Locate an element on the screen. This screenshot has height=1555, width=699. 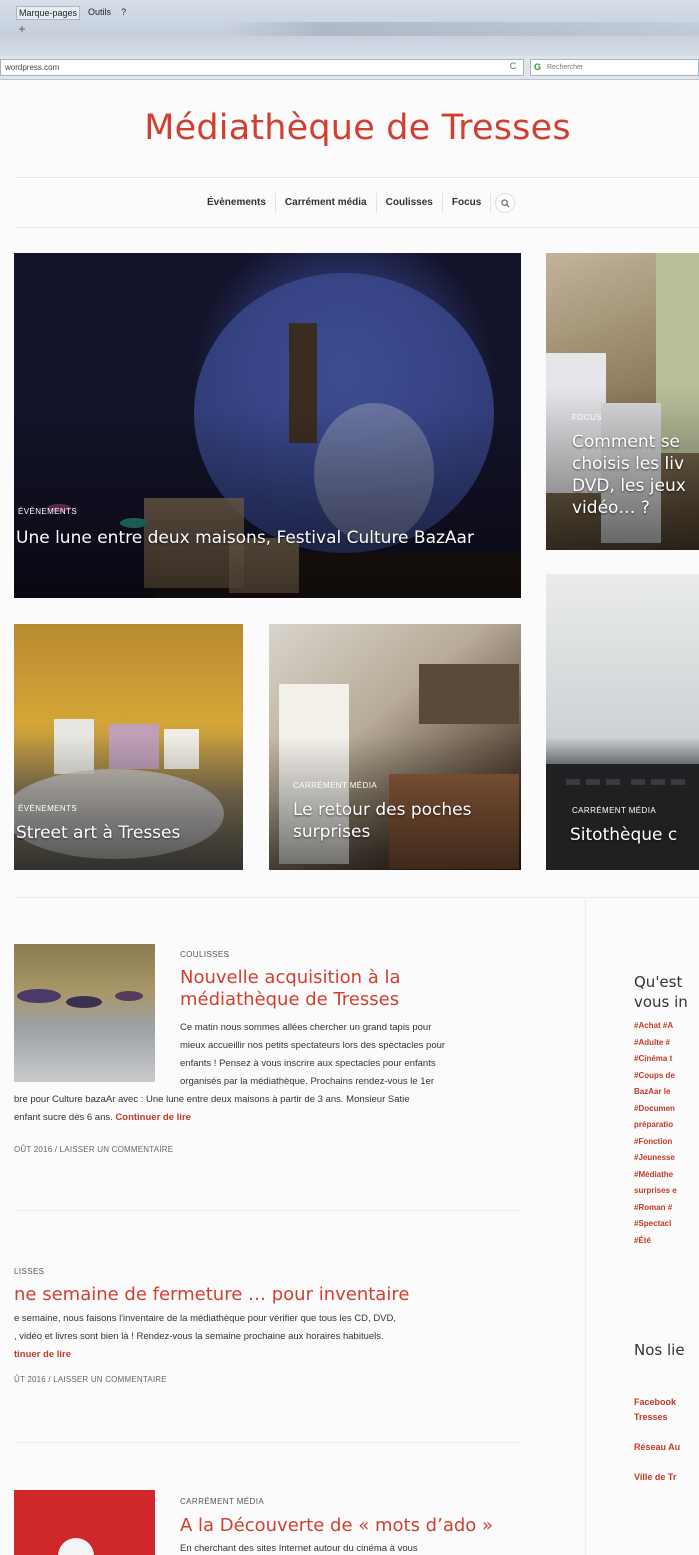
nav-coulisses: Coulisses is located at coordinates (410, 203).